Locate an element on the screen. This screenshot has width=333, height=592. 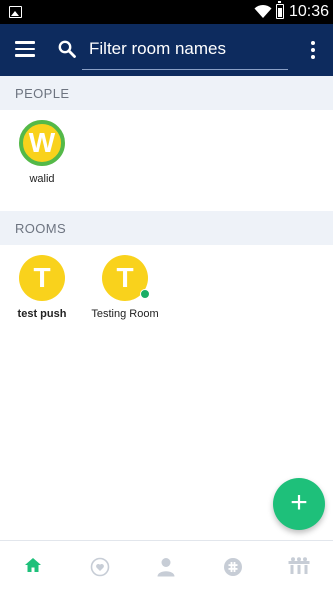
tab-people is located at coordinates (166, 566).